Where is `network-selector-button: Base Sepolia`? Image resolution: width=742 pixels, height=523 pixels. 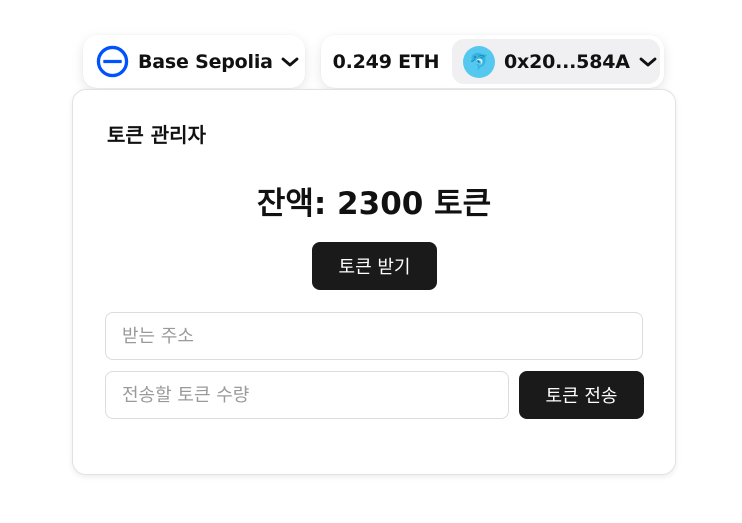
network-selector-button: Base Sepolia is located at coordinates (194, 61).